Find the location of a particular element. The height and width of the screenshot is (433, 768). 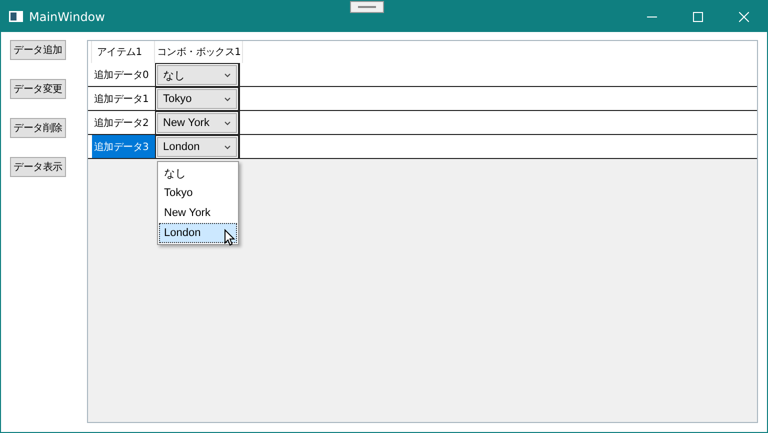

window-title: MainWindow is located at coordinates (67, 17).